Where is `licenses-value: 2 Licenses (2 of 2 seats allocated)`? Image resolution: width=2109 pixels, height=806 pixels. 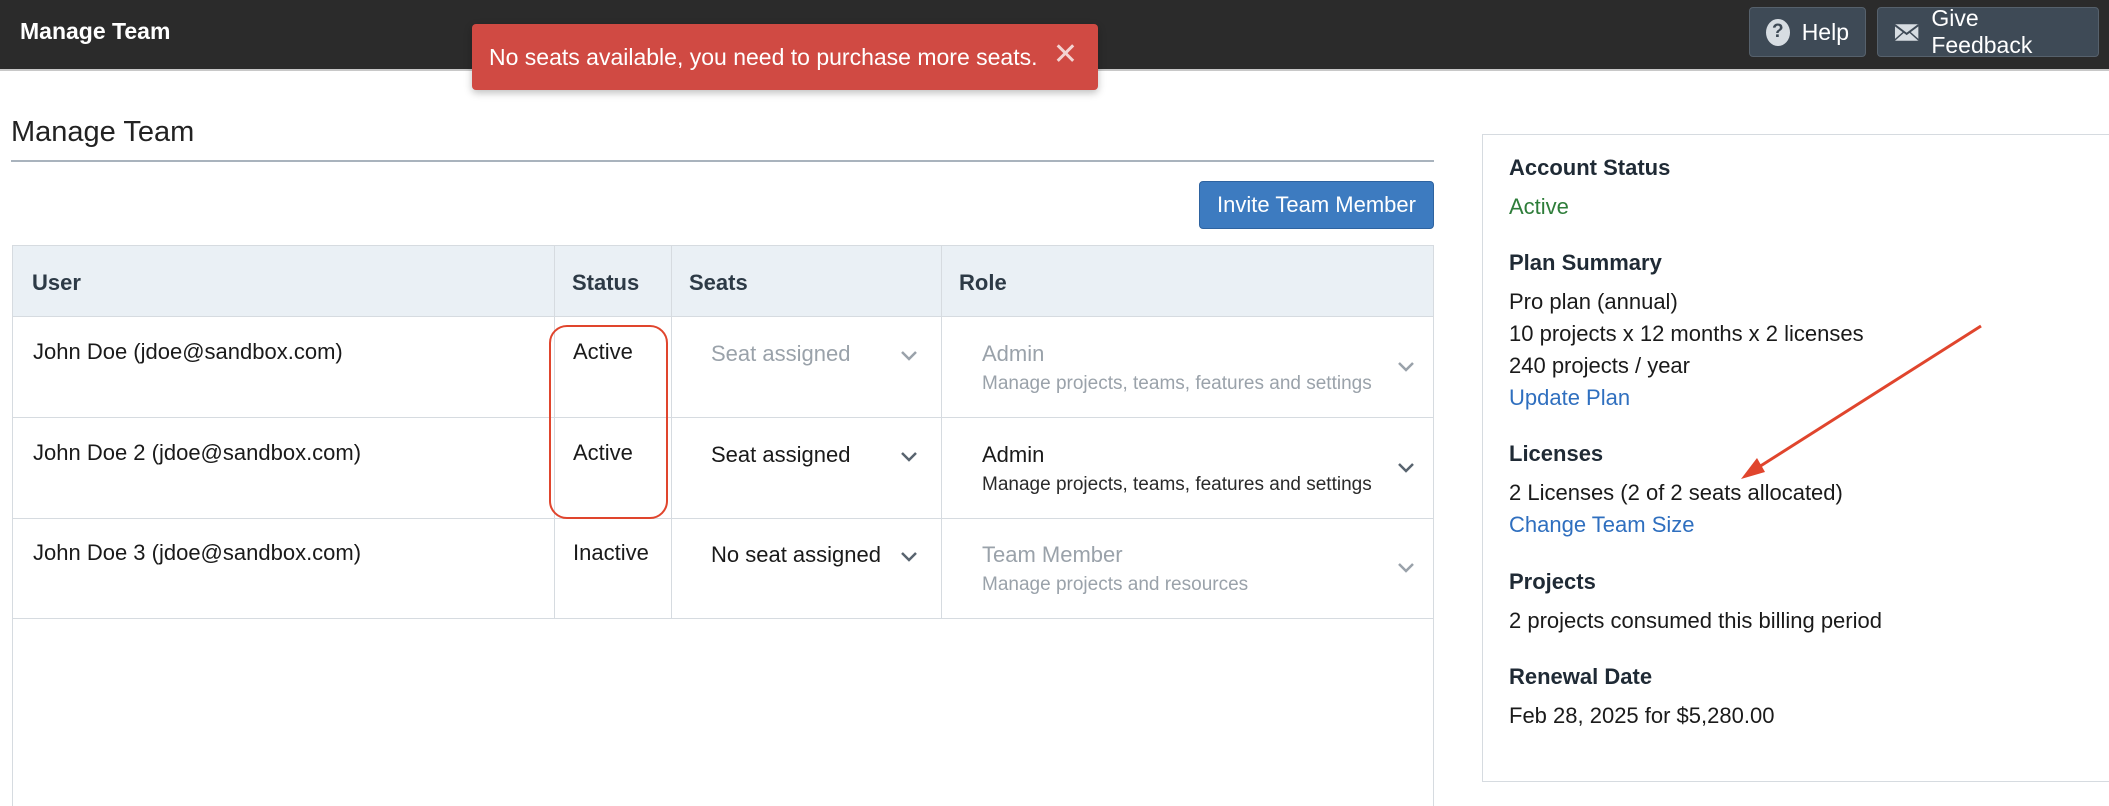 licenses-value: 2 Licenses (2 of 2 seats allocated) is located at coordinates (1676, 492).